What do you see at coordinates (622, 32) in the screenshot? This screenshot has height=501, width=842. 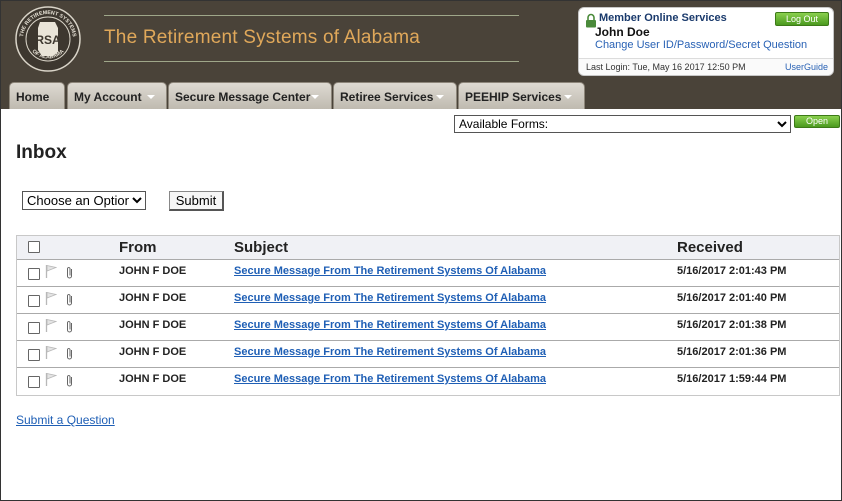 I see `user-name: John Doe` at bounding box center [622, 32].